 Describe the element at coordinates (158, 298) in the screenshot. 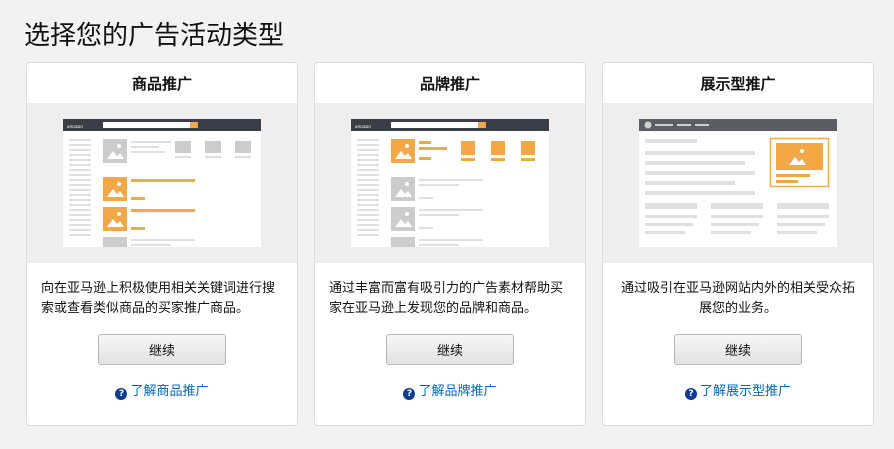

I see `card-description: 向在亚马逊上积极使用相关关键词进行搜索或查看类似商品的买家推广商品。` at that location.